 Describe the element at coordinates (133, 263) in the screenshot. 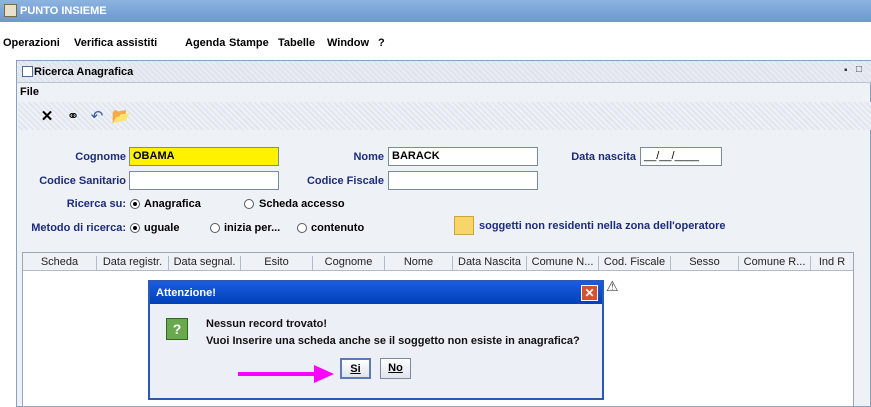

I see `column-header: Data registr.` at that location.